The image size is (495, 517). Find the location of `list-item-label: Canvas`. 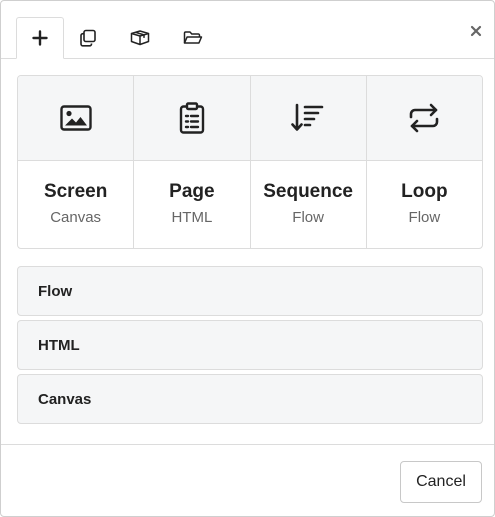

list-item-label: Canvas is located at coordinates (65, 399).